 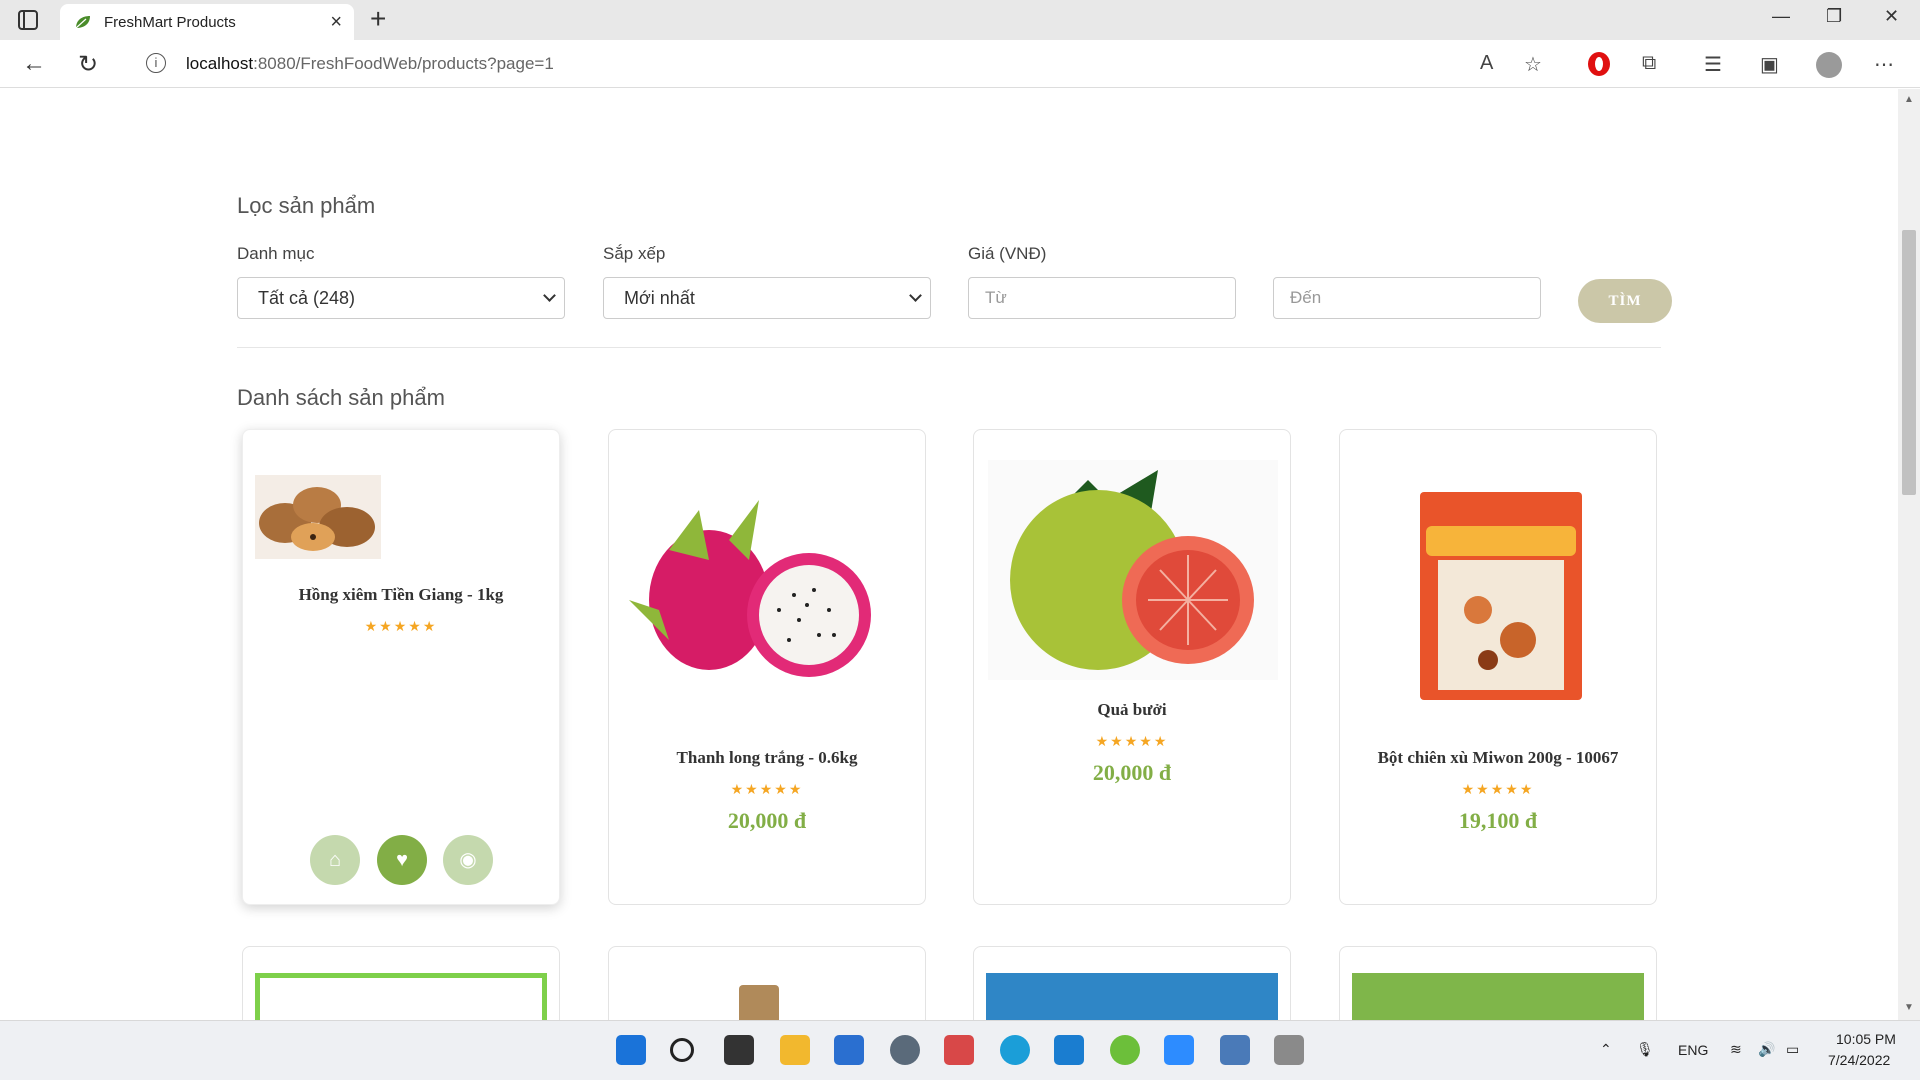 I want to click on product-image-sapodilla, so click(x=318, y=517).